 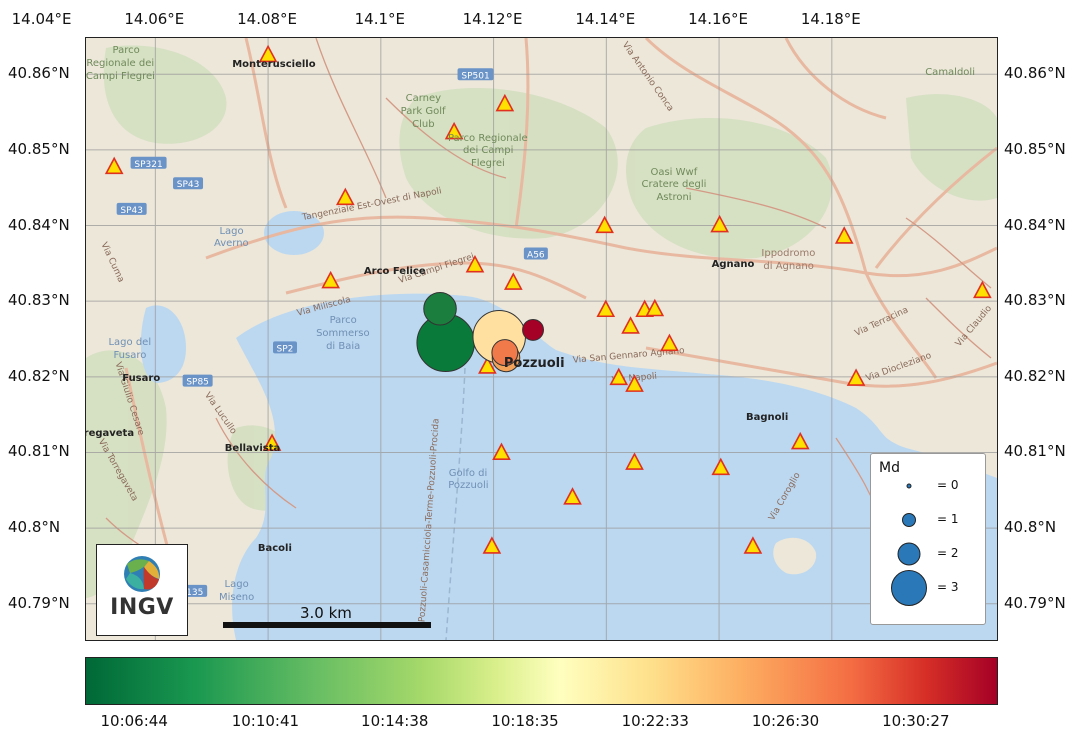 I want to click on colorbar-tick-label: 10:10:41, so click(x=265, y=721).